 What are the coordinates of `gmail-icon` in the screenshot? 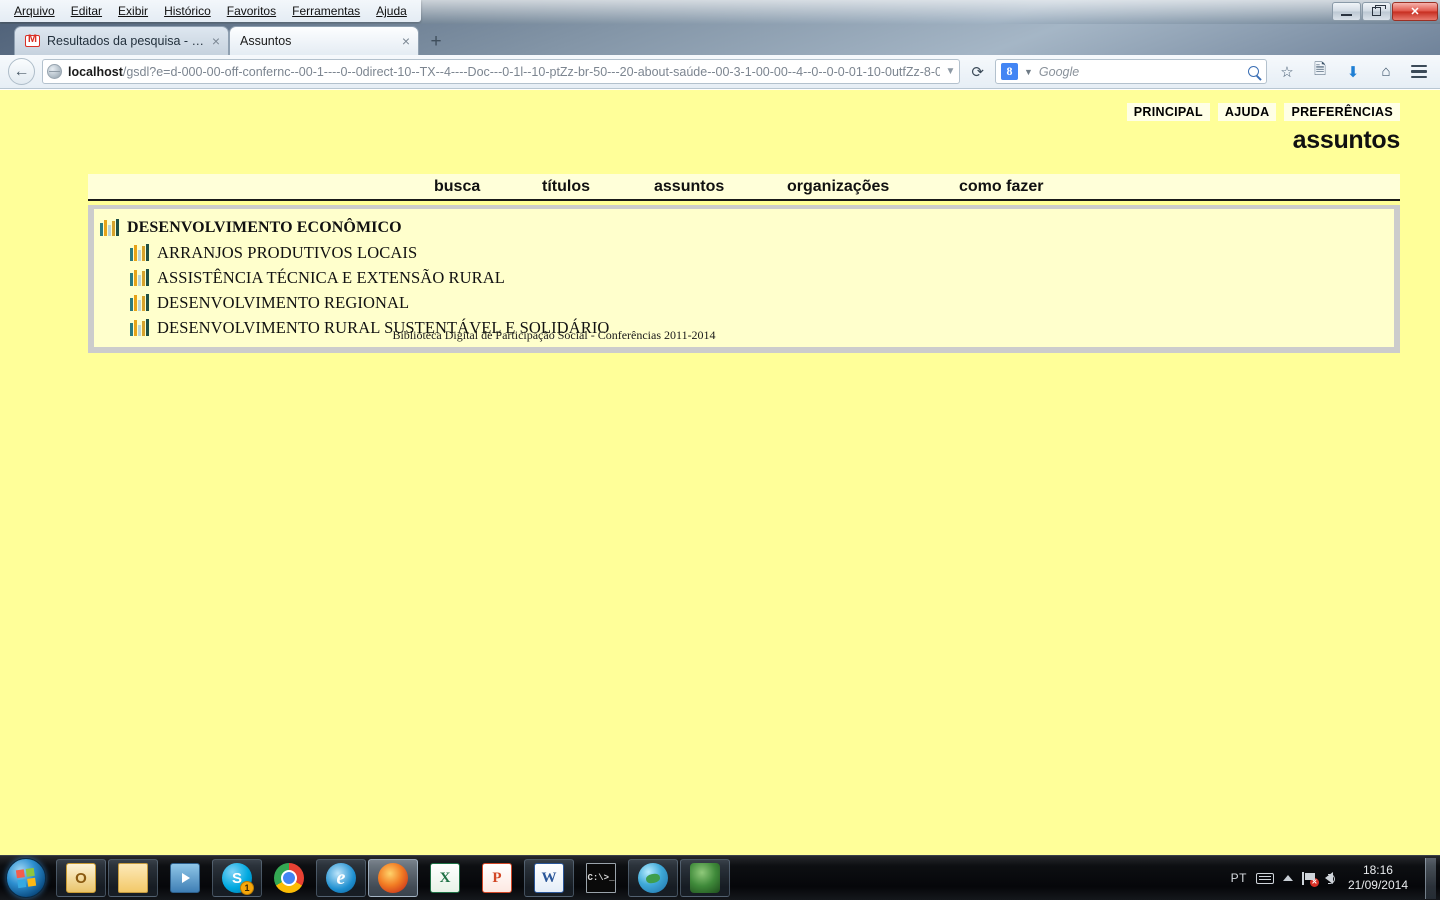 It's located at (32, 40).